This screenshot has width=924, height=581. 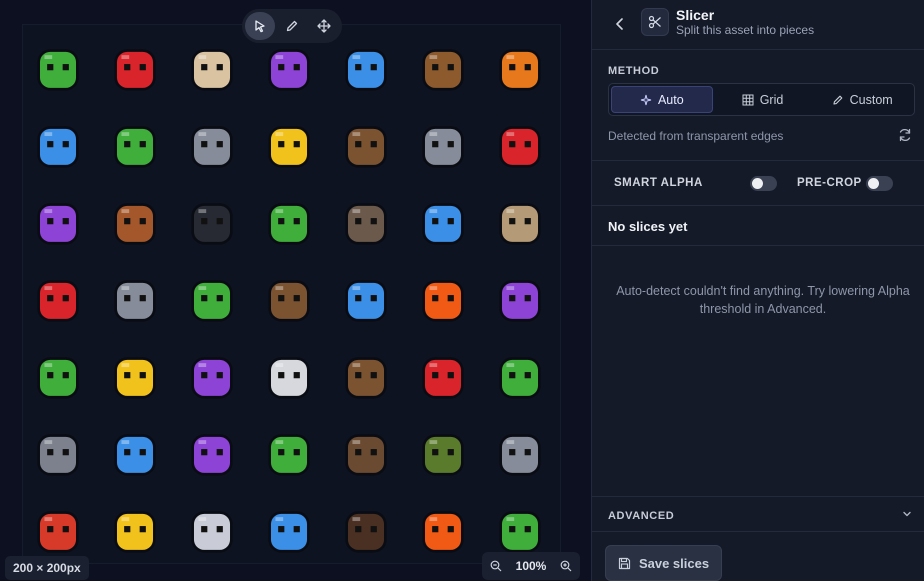 I want to click on brown-goblin-sprite, so click(x=289, y=297).